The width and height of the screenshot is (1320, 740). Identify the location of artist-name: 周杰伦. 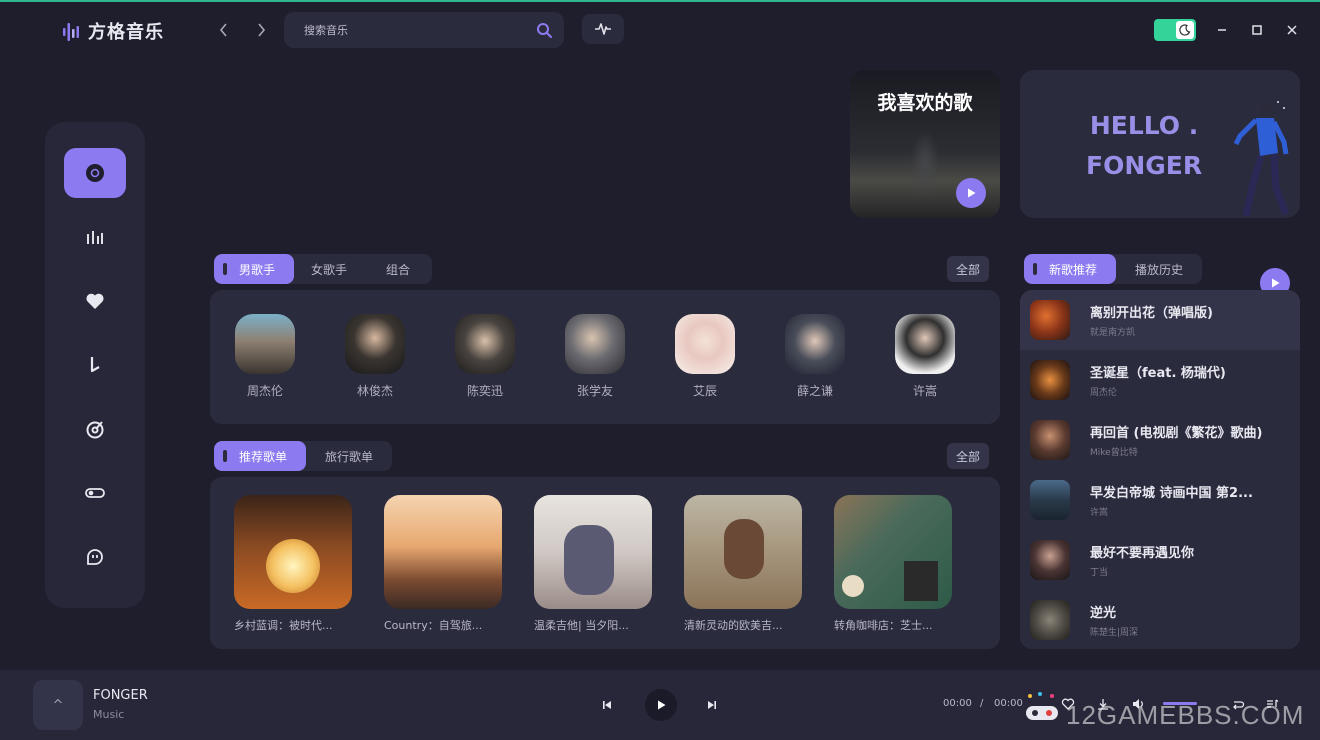
(264, 391).